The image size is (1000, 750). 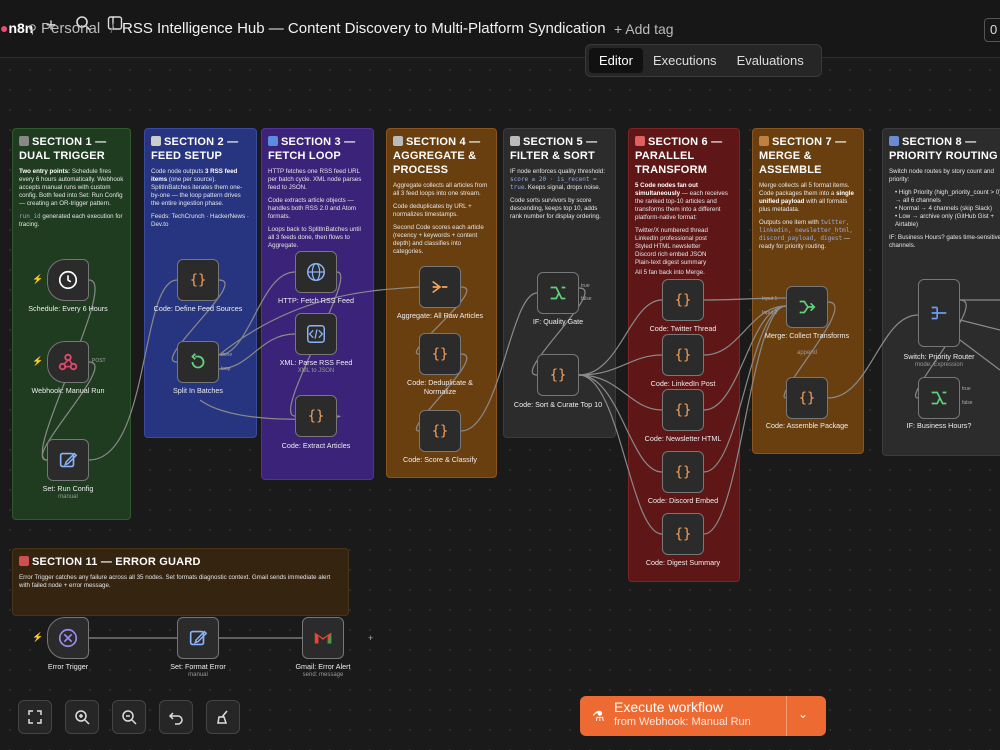 I want to click on add-tag-button: + Add tag, so click(x=644, y=29).